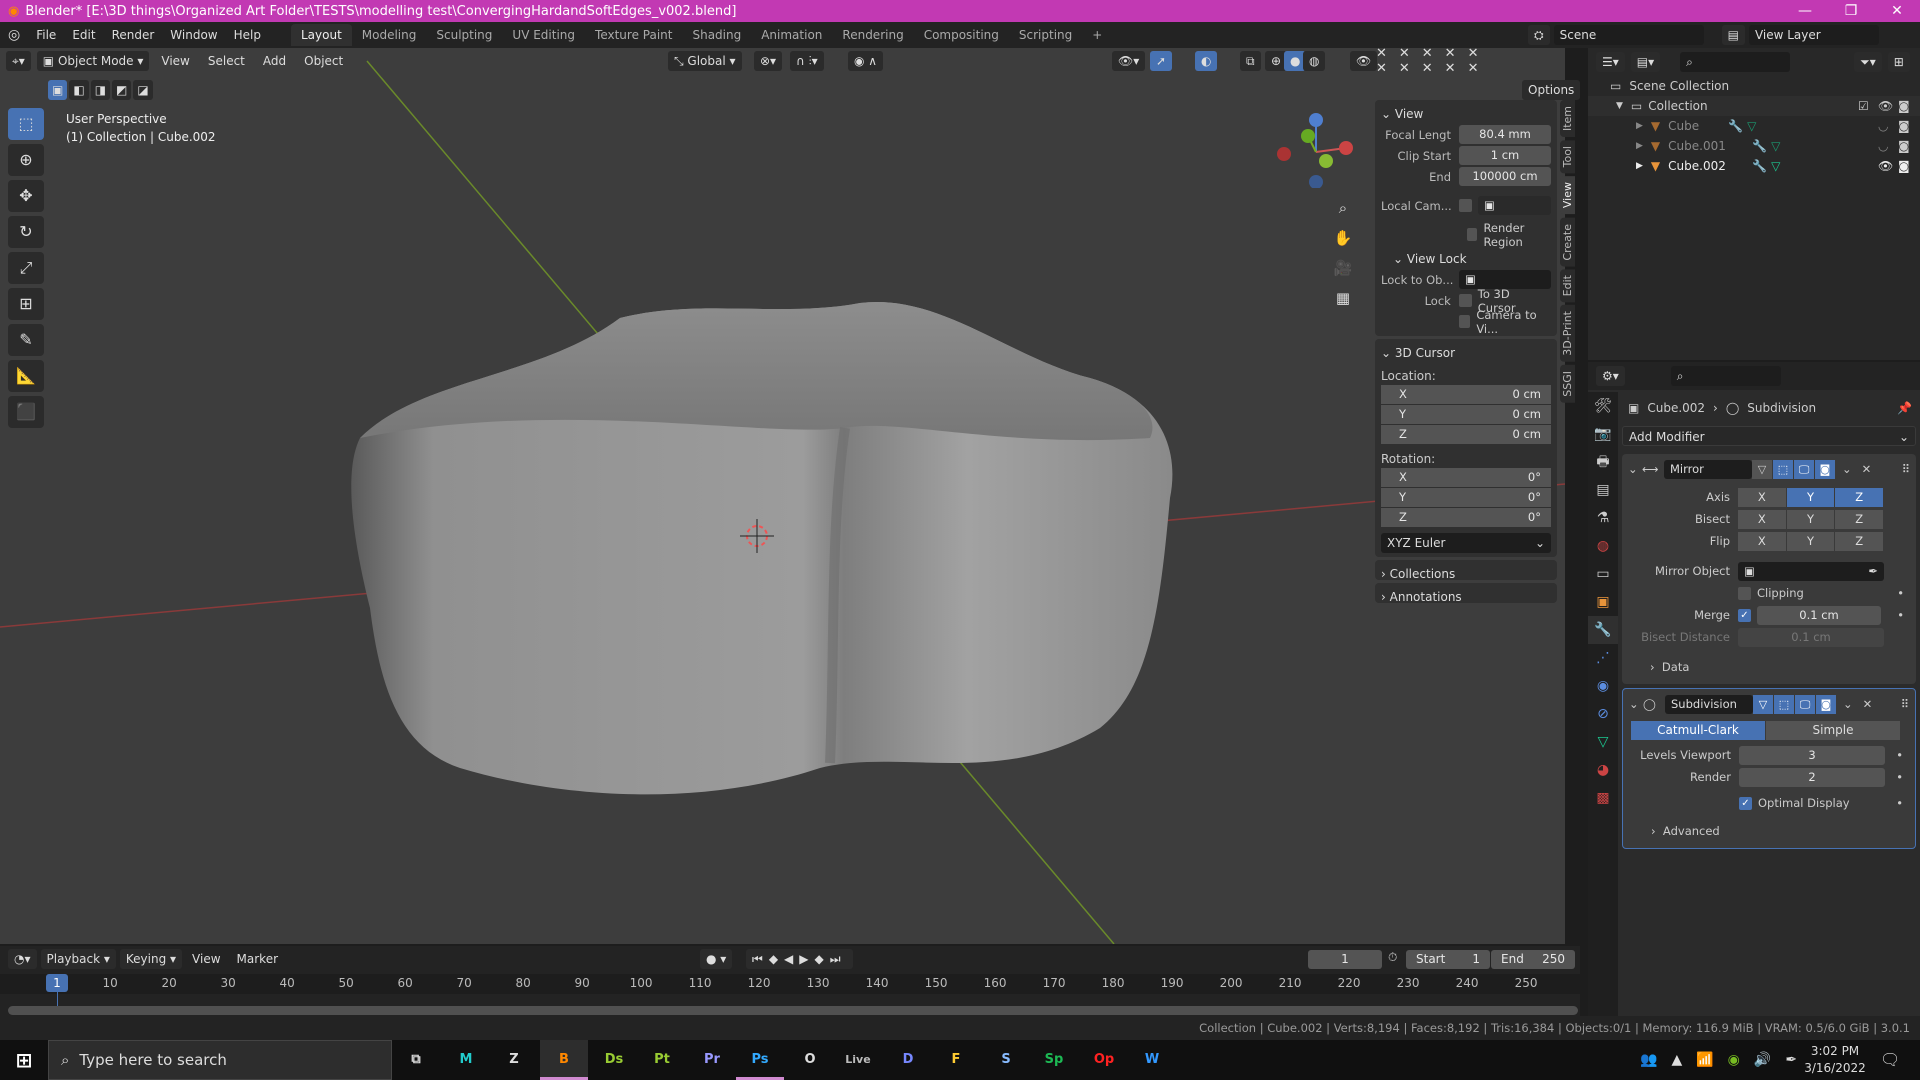 The height and width of the screenshot is (1080, 1920). What do you see at coordinates (1635, 469) in the screenshot?
I see `collapse-chevron-icon: ⌄` at bounding box center [1635, 469].